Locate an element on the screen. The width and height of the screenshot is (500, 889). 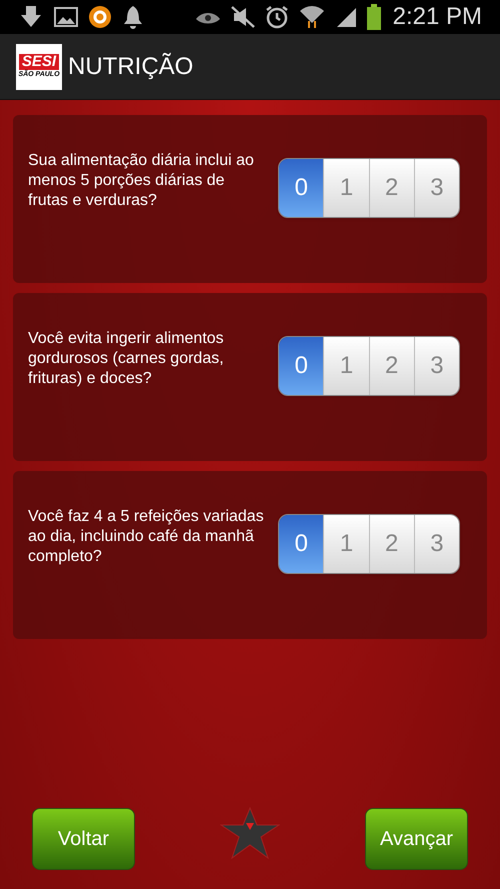
wifi-icon is located at coordinates (311, 17).